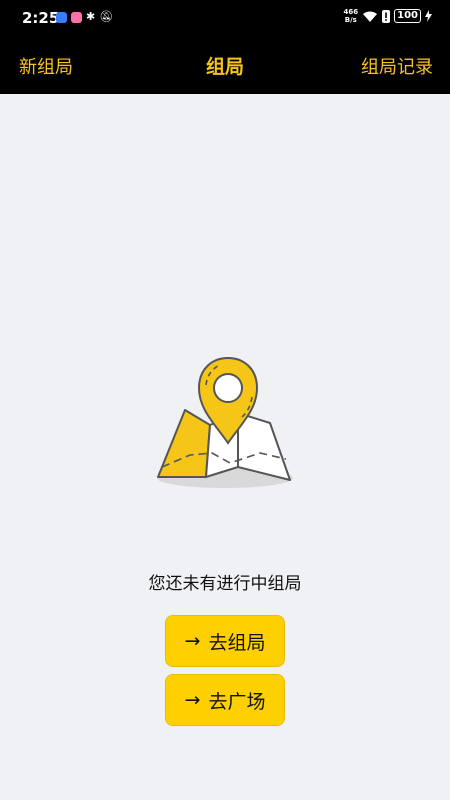 The width and height of the screenshot is (450, 800). What do you see at coordinates (225, 422) in the screenshot?
I see `map-pin-icon` at bounding box center [225, 422].